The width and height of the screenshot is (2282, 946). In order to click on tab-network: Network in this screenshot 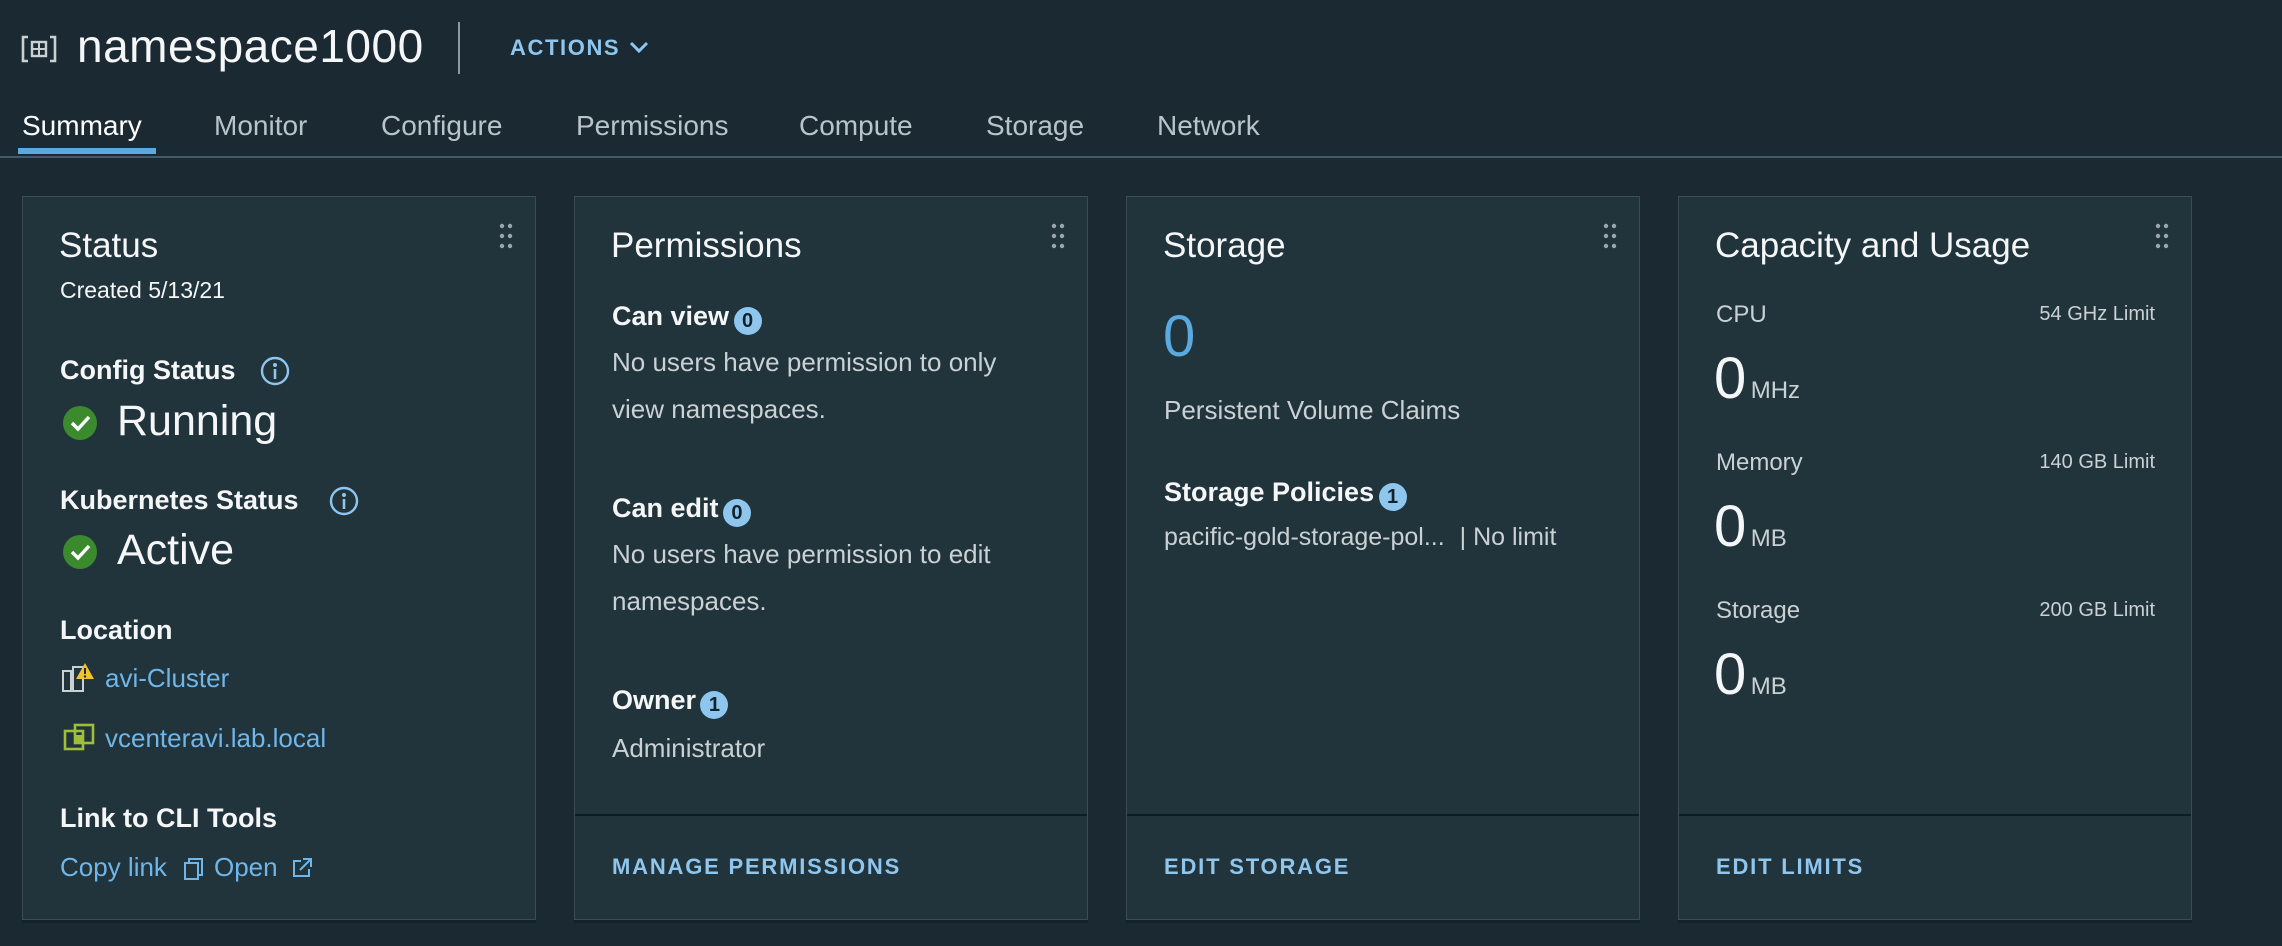, I will do `click(1208, 126)`.